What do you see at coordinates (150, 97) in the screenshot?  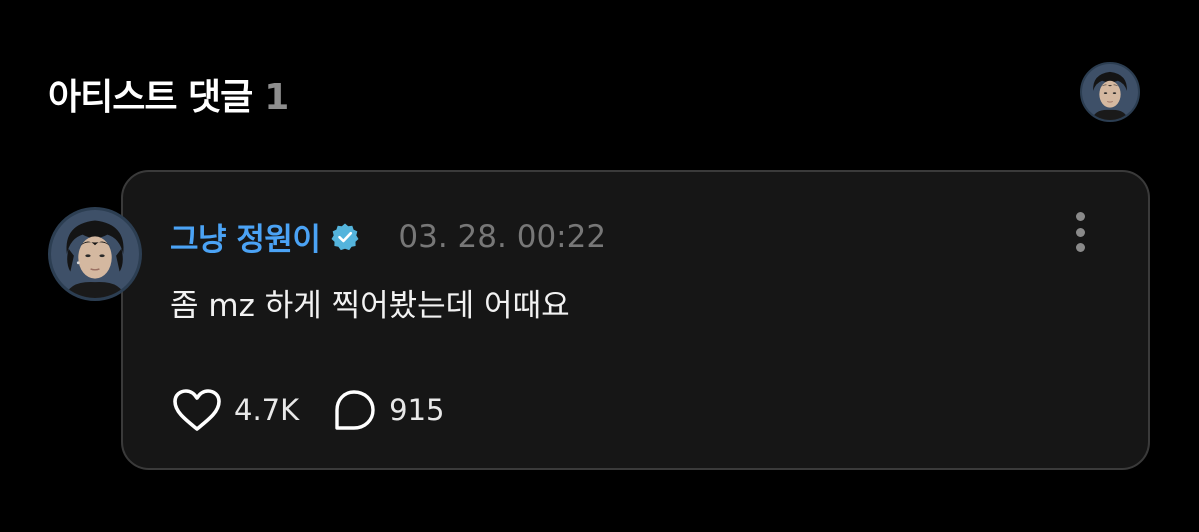 I see `section-title: 아티스트 댓글` at bounding box center [150, 97].